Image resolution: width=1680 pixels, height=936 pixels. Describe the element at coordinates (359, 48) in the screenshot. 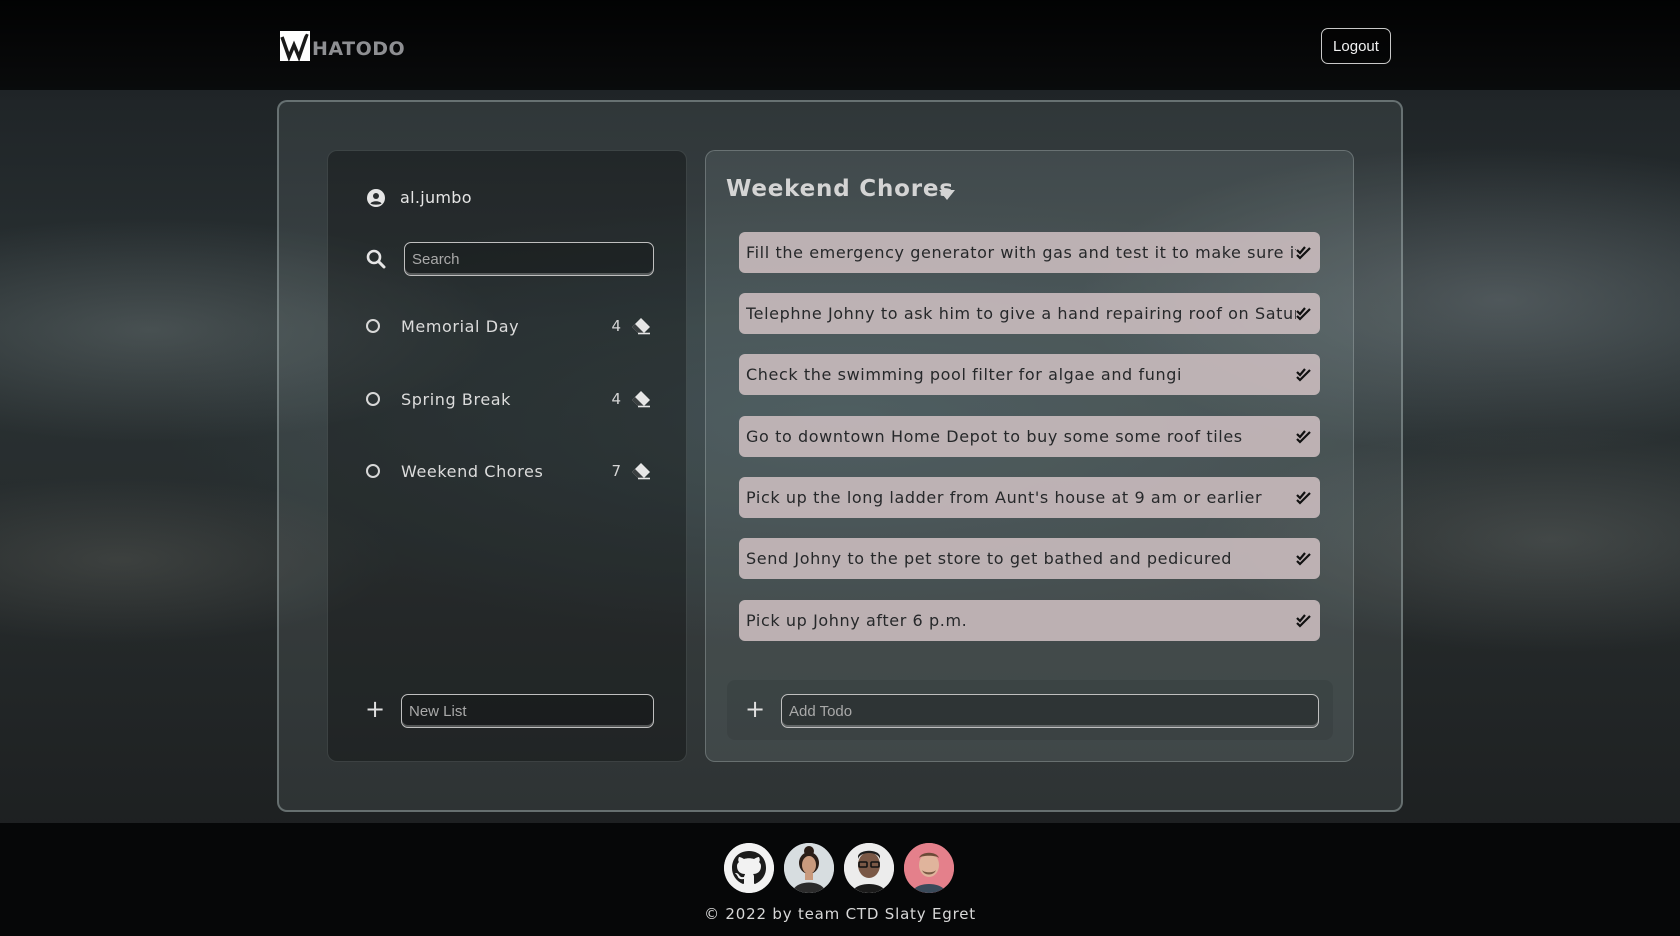

I see `logo-text: HATODO` at that location.